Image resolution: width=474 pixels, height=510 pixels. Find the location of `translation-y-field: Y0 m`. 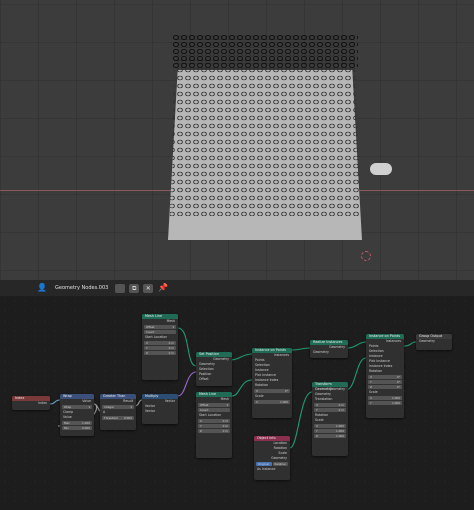

translation-y-field: Y0 m is located at coordinates (330, 410).